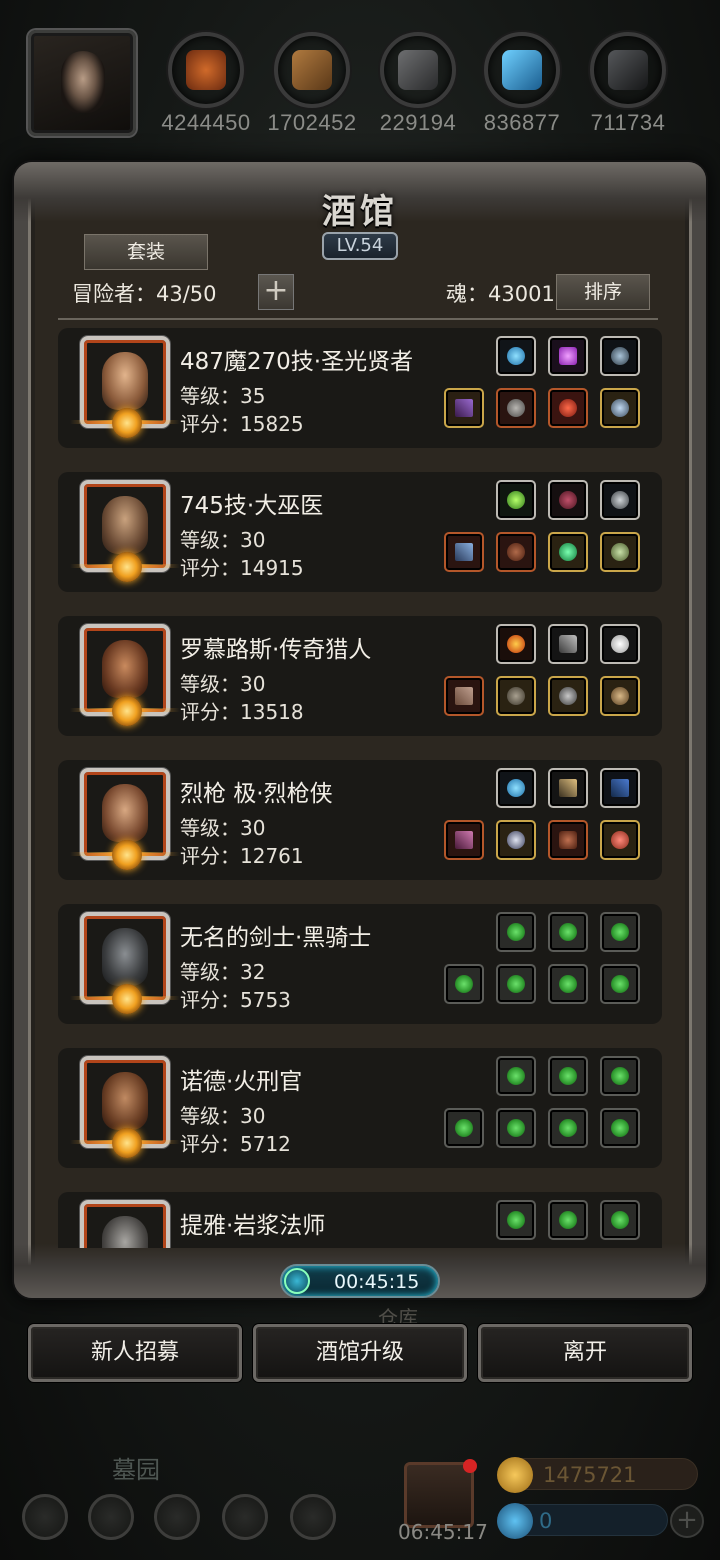  I want to click on coat-icon, so click(516, 696).